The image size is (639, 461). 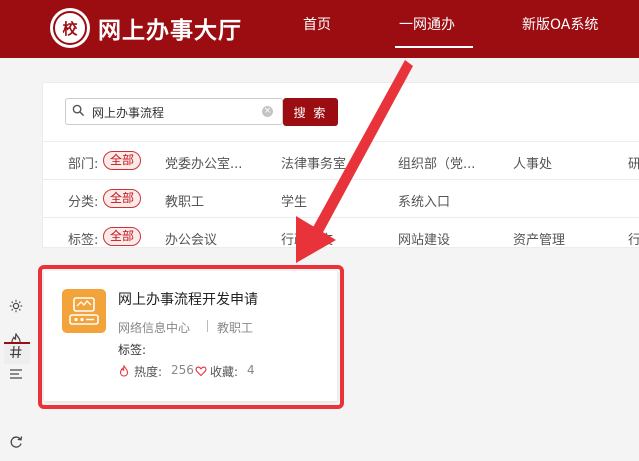 I want to click on filter-option: 办公会议, so click(x=191, y=238).